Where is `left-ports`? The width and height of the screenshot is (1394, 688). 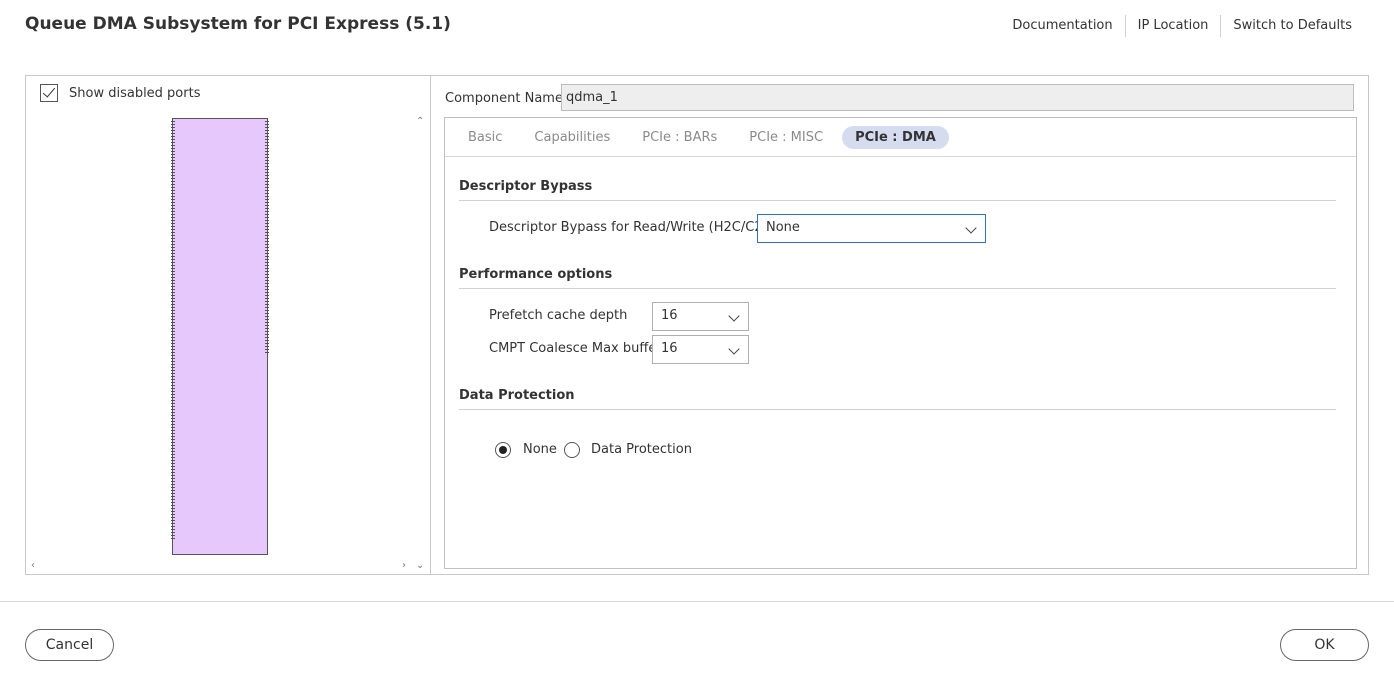
left-ports is located at coordinates (173, 330).